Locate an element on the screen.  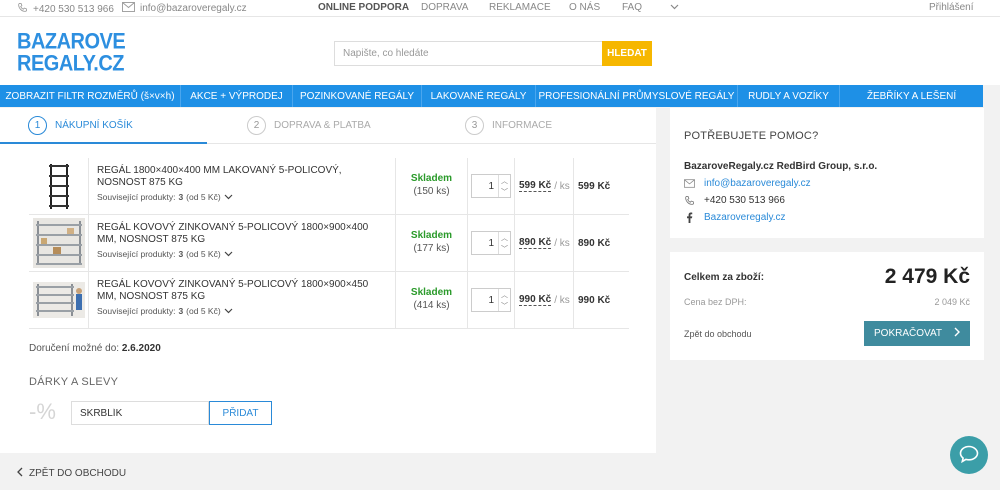
unit-price-value: 599 Kč is located at coordinates (535, 186).